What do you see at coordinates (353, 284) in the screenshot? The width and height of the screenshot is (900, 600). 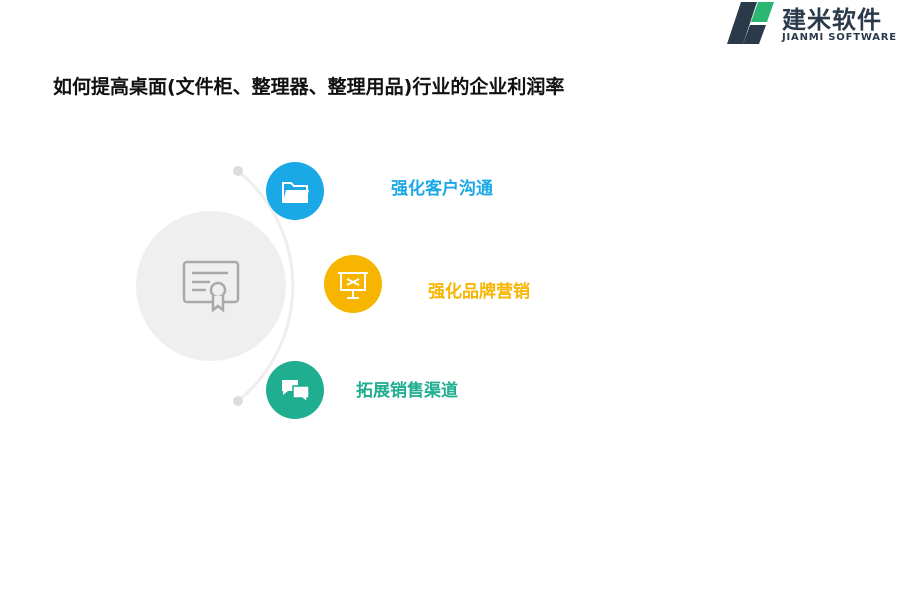 I see `item-2-circle` at bounding box center [353, 284].